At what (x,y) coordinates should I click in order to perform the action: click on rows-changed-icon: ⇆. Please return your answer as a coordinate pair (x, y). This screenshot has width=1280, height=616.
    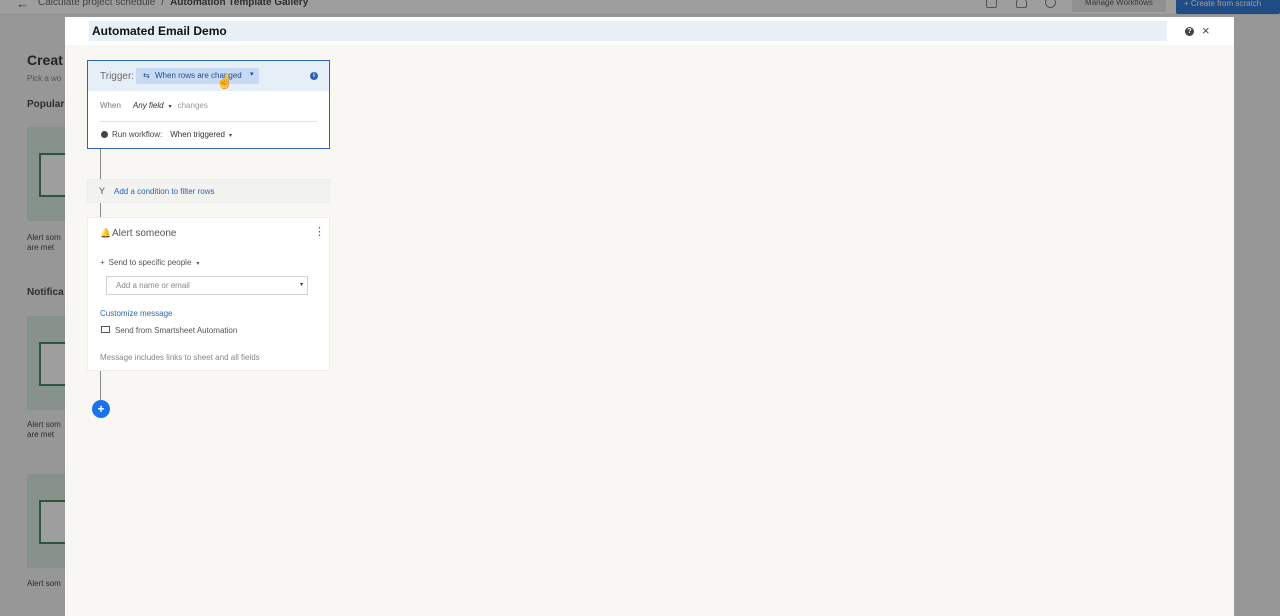
    Looking at the image, I should click on (146, 75).